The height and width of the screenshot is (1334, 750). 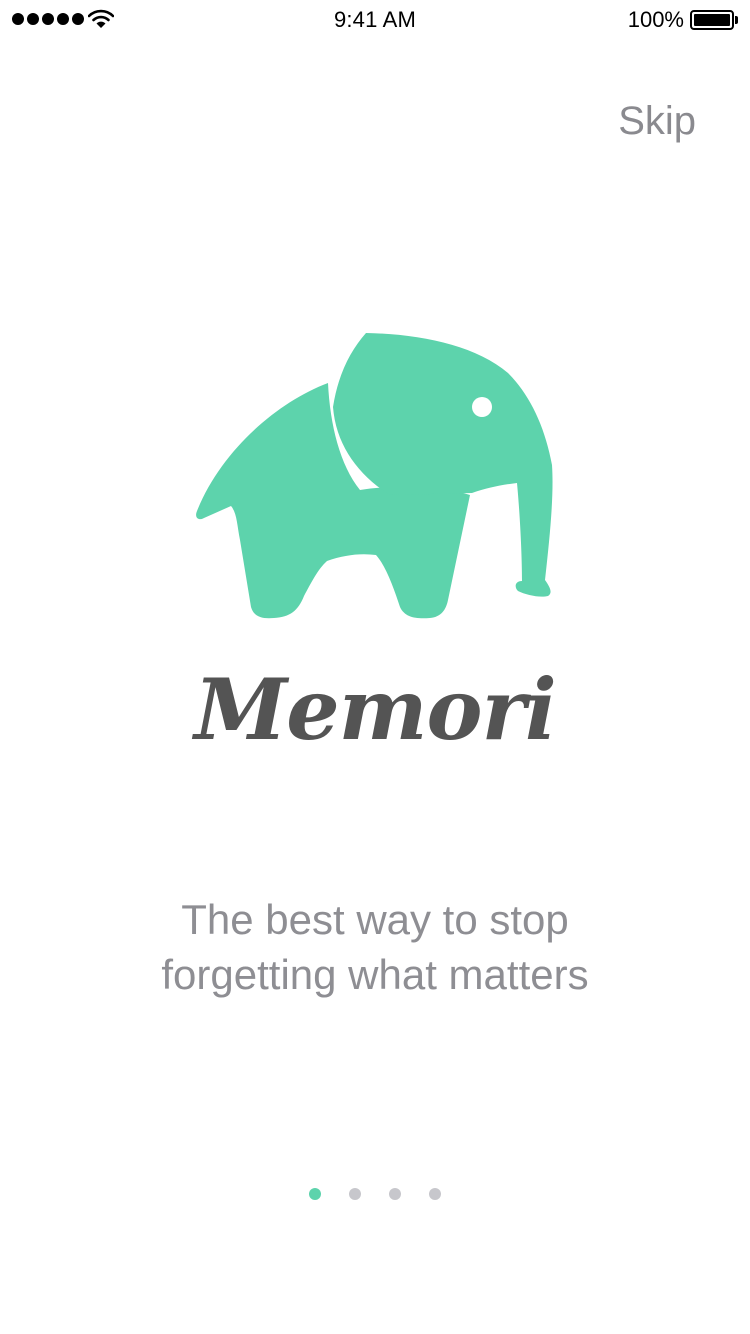 I want to click on battery-icon, so click(x=712, y=20).